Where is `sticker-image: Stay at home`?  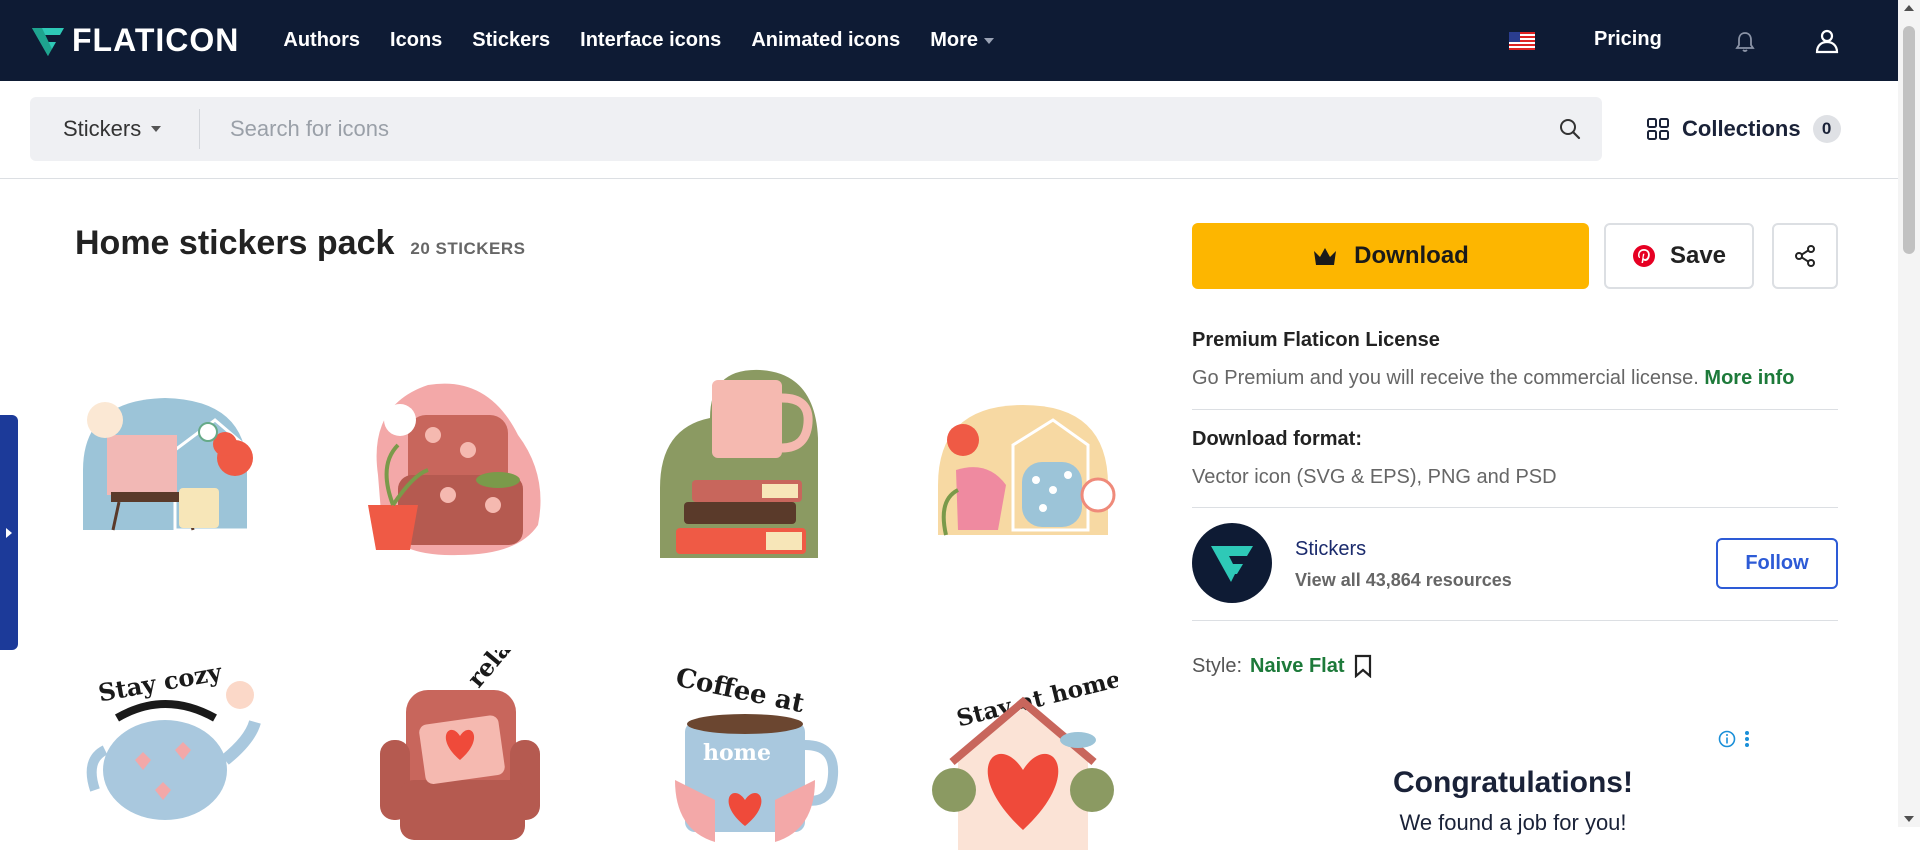
sticker-image: Stay at home is located at coordinates (1027, 758).